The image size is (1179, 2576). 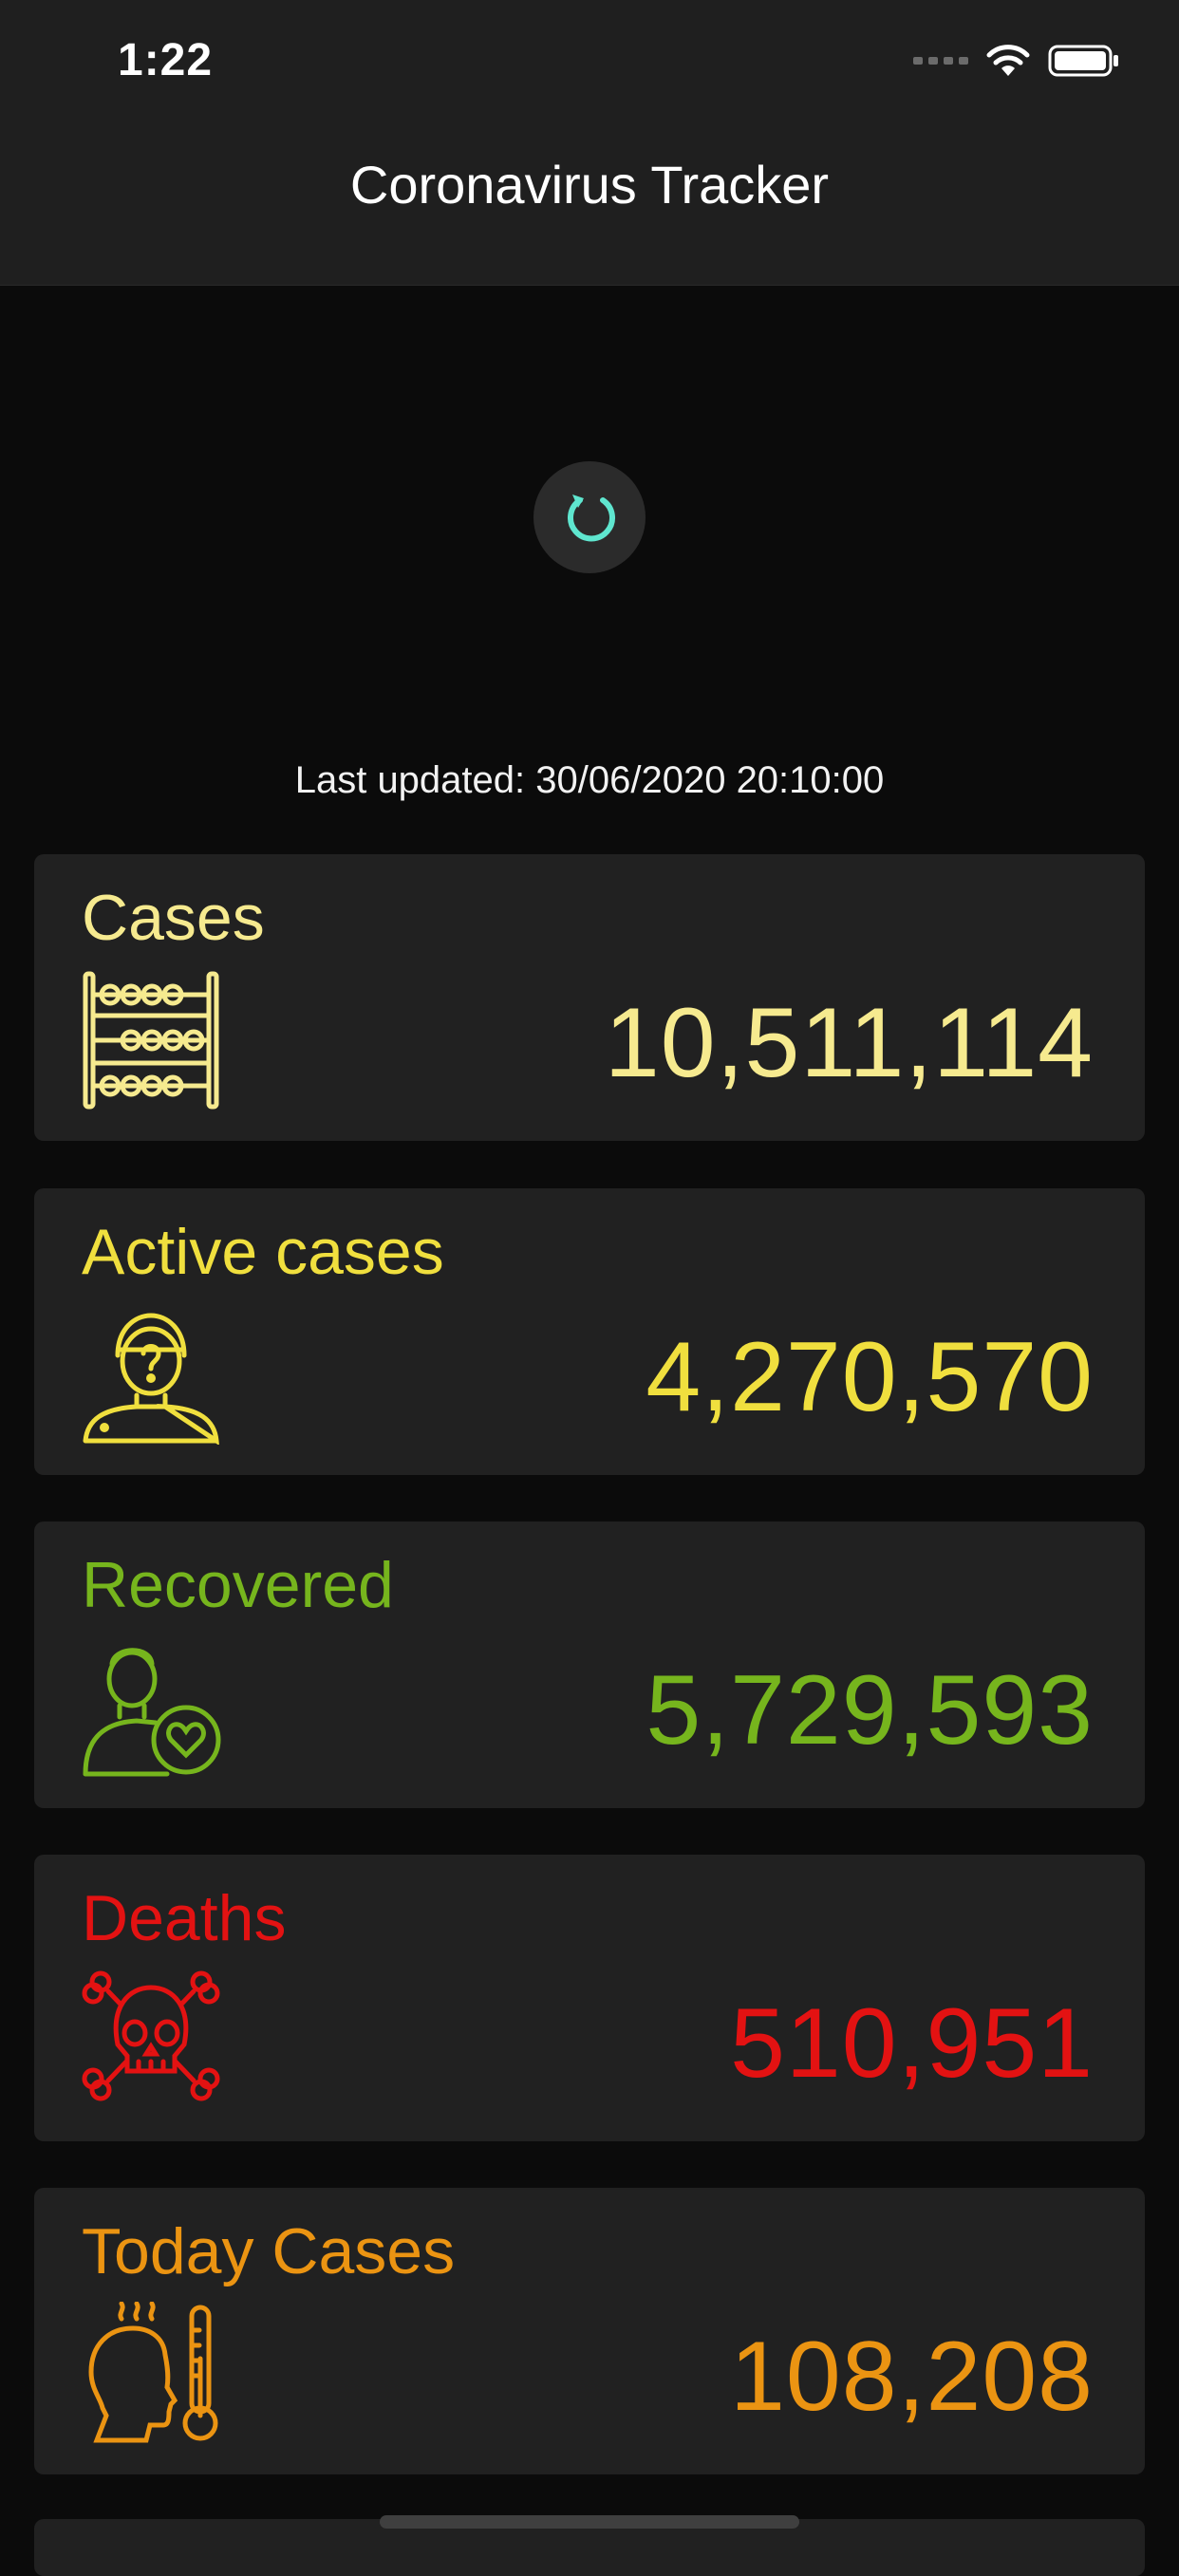 I want to click on status-time: 1:22, so click(x=166, y=60).